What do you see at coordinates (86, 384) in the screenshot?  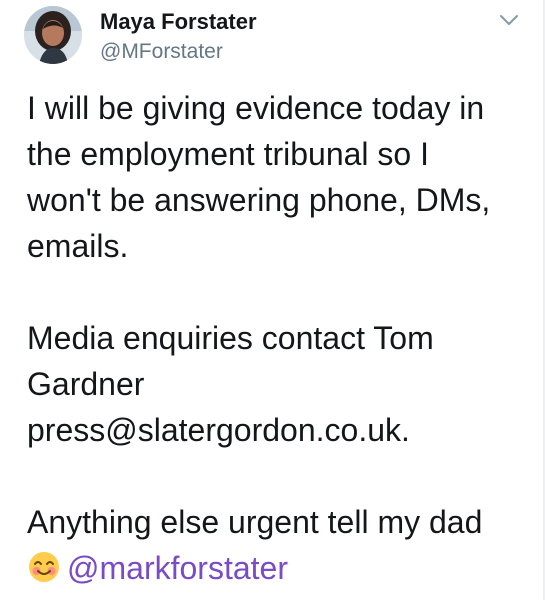 I see `tweet-text-line: Gardner` at bounding box center [86, 384].